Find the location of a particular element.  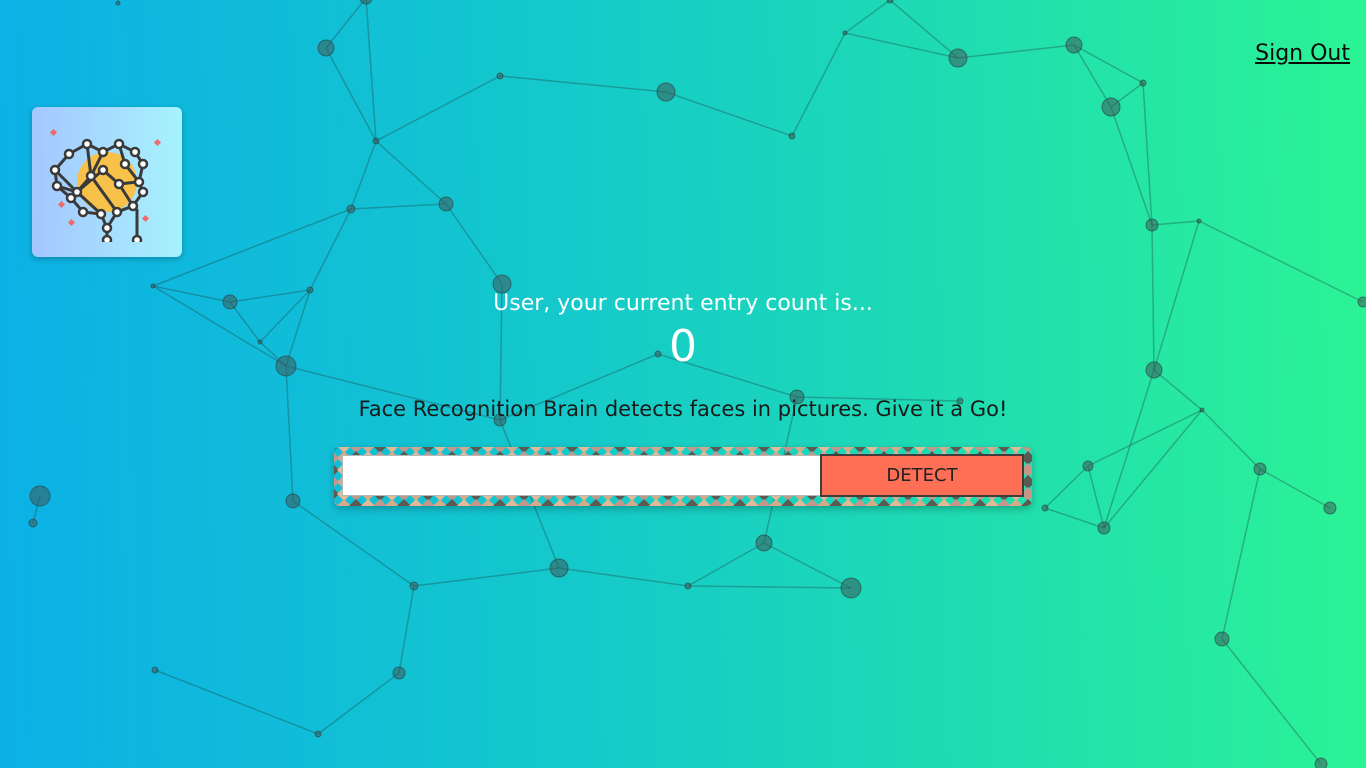

sign-out-link: Sign Out is located at coordinates (1302, 53).